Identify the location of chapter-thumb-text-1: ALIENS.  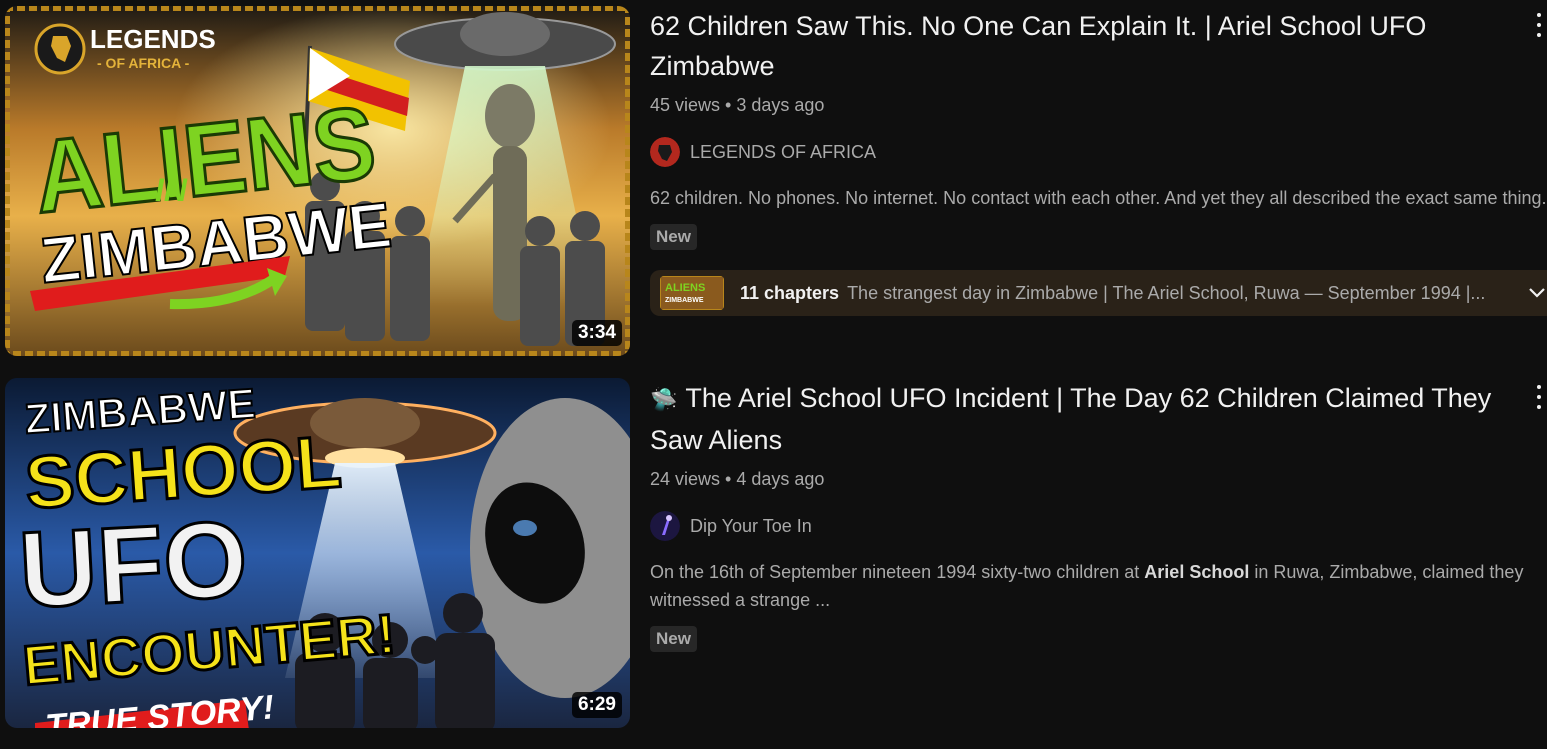
(685, 288).